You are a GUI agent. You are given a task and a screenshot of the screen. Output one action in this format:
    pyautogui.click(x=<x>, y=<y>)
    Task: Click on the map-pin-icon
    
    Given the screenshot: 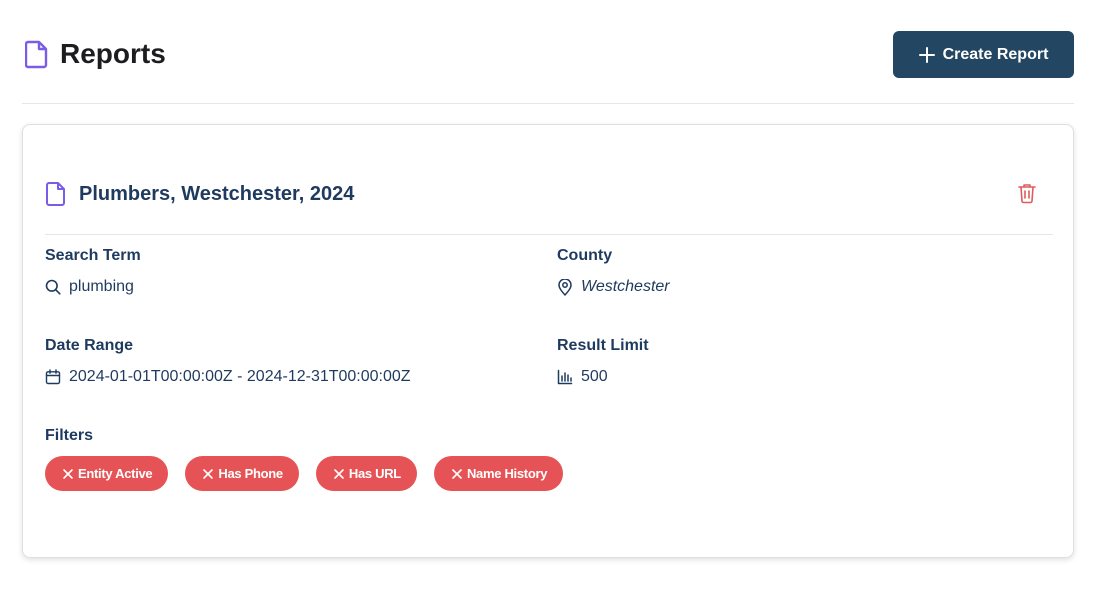 What is the action you would take?
    pyautogui.click(x=565, y=287)
    